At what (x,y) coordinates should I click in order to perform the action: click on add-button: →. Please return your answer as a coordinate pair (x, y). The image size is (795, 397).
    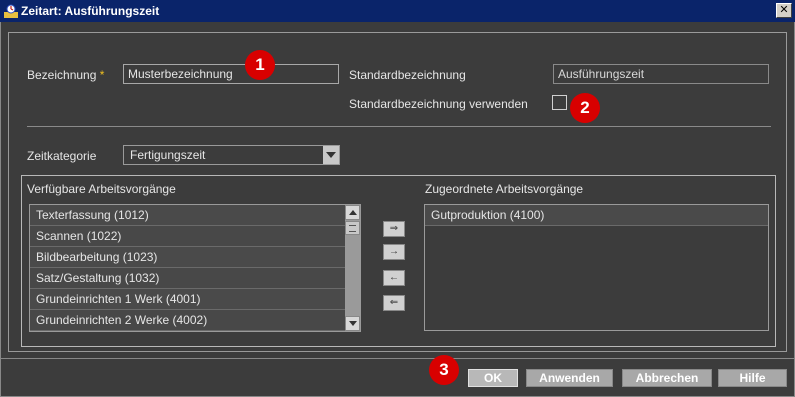
    Looking at the image, I should click on (394, 252).